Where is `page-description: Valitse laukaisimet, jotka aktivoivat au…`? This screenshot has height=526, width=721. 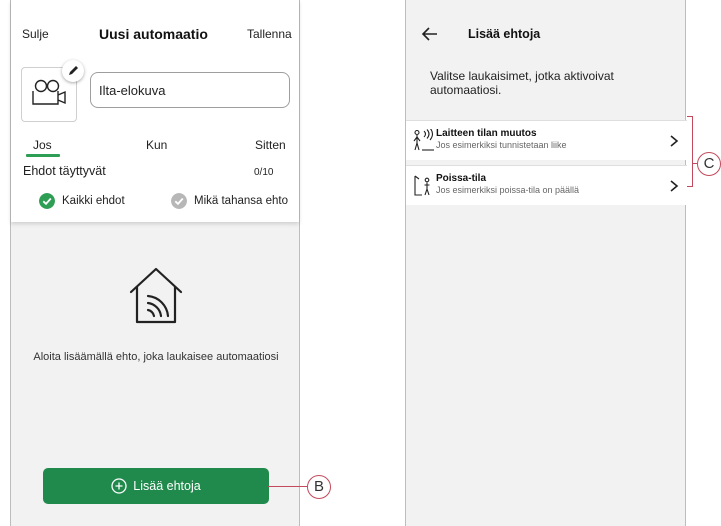
page-description: Valitse laukaisimet, jotka aktivoivat au… is located at coordinates (522, 83).